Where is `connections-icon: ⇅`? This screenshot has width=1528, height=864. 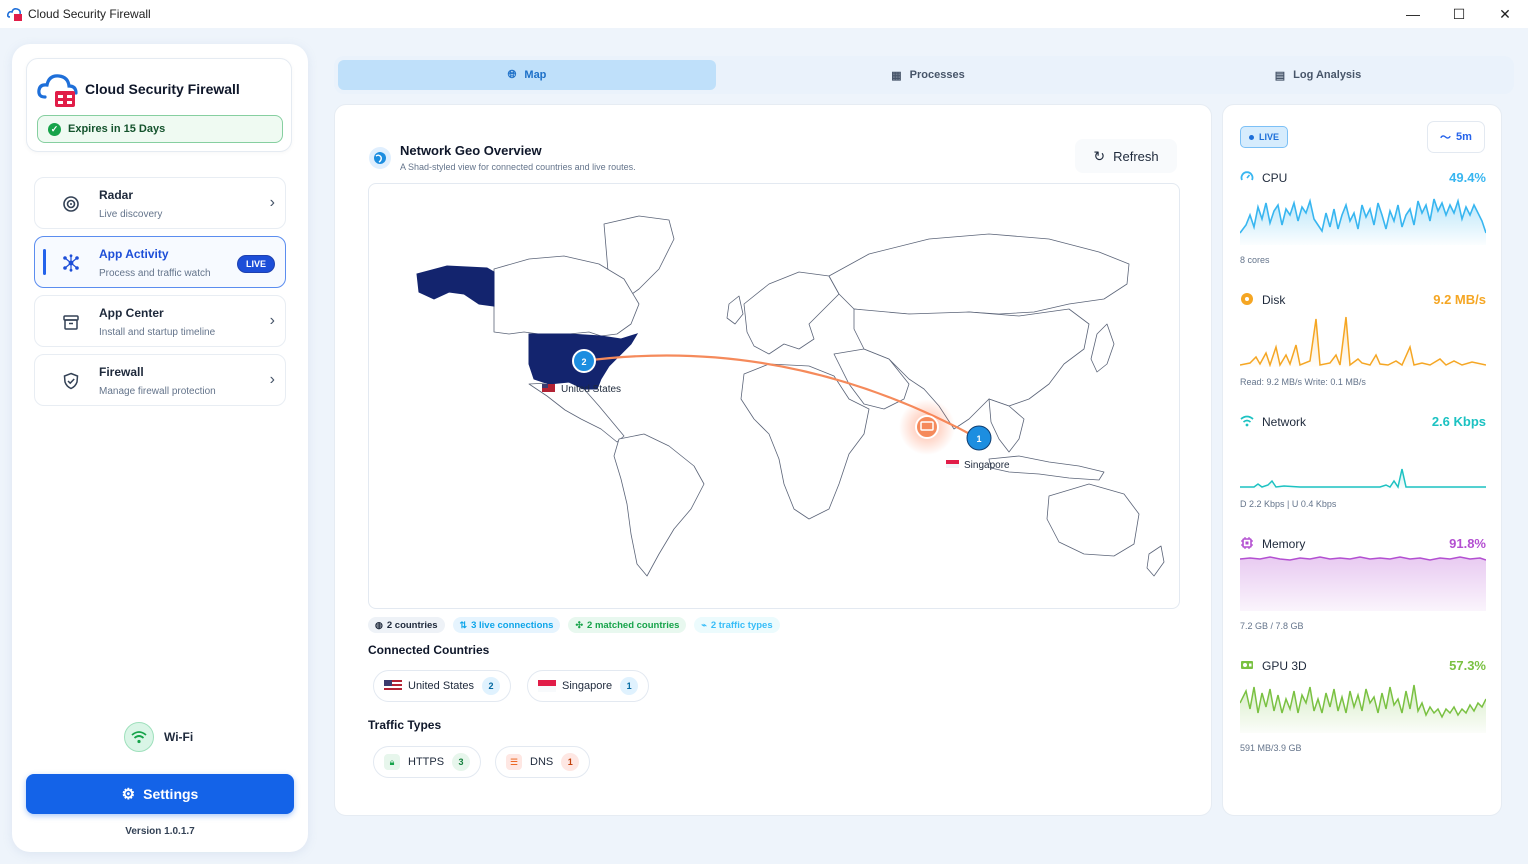 connections-icon: ⇅ is located at coordinates (463, 624).